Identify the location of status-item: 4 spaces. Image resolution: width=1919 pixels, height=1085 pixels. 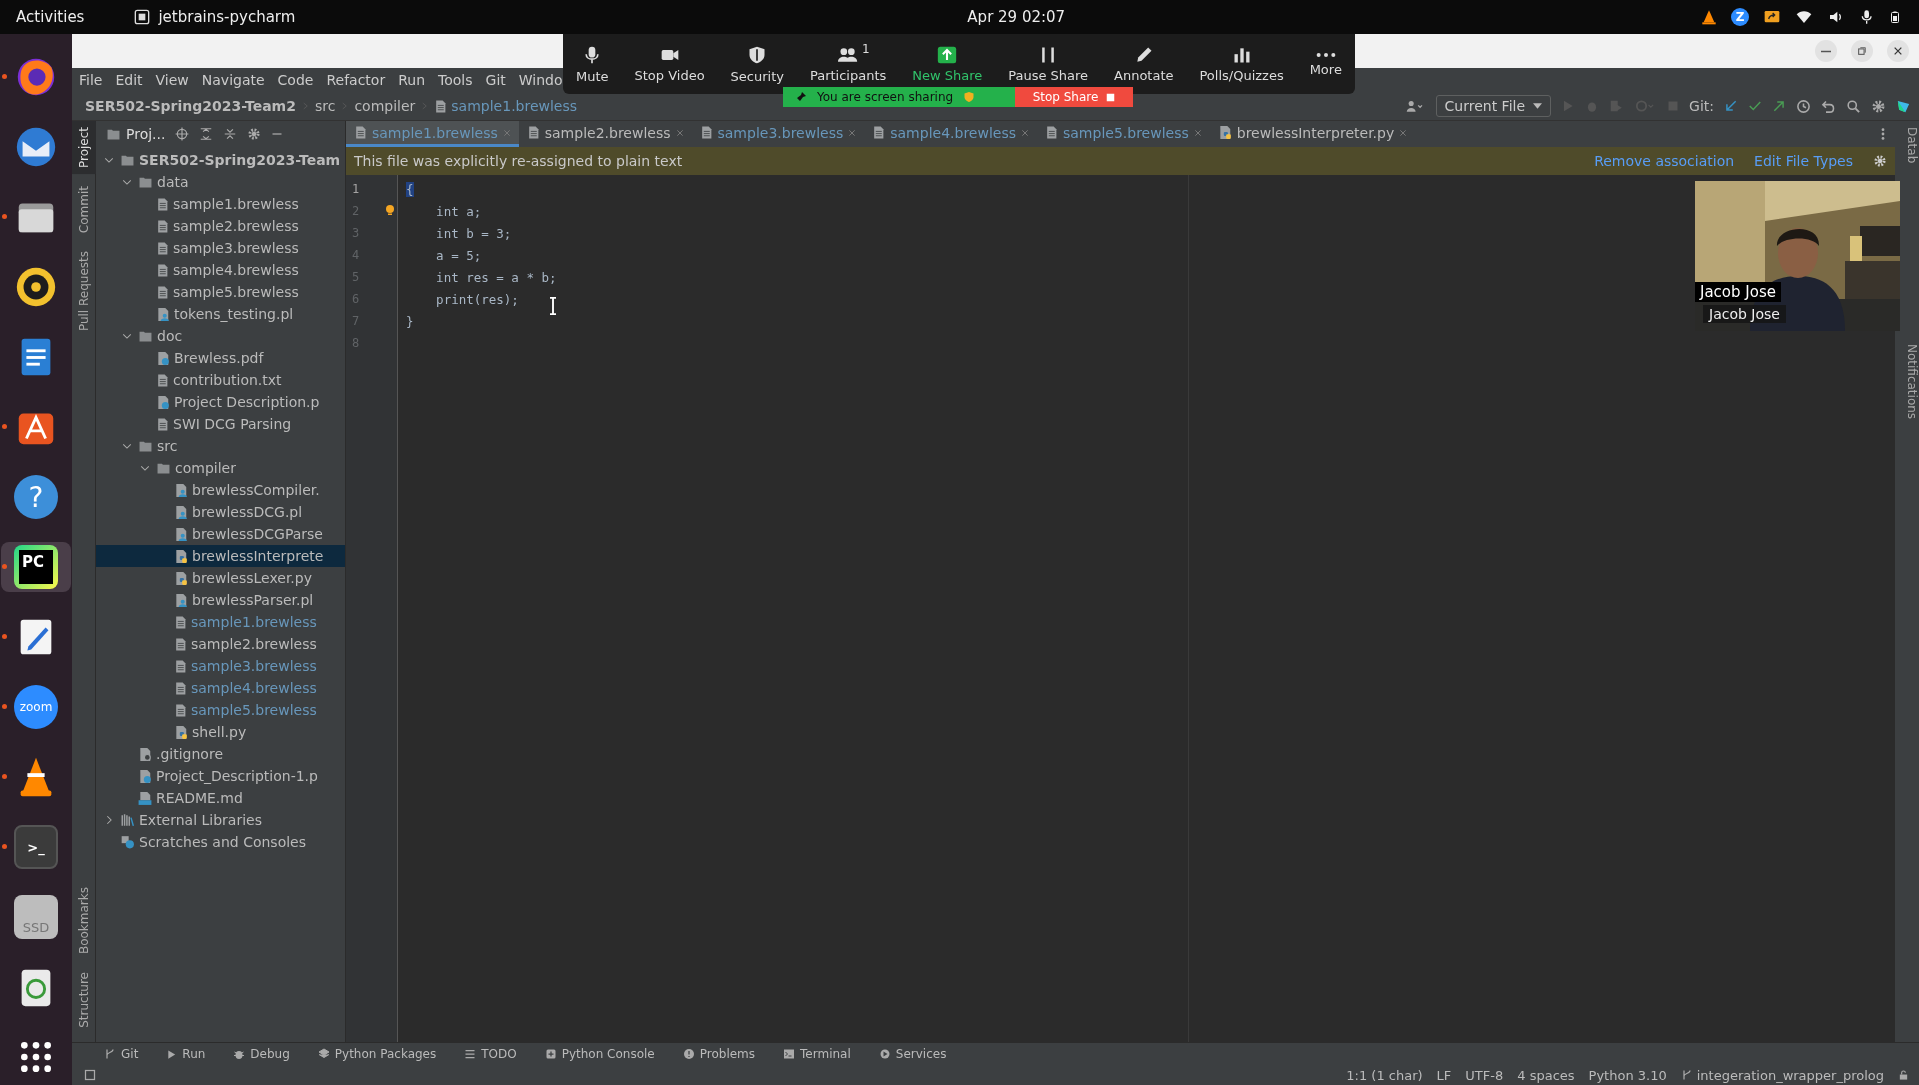
(1546, 1075).